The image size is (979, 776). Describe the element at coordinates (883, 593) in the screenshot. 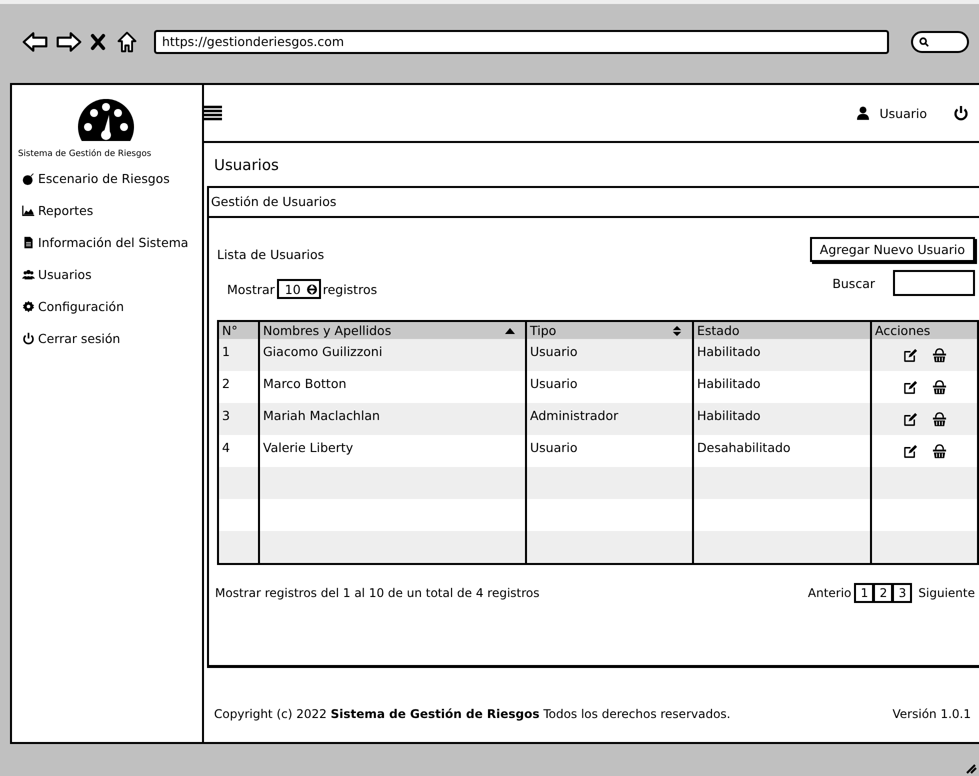

I see `page-button: 2` at that location.